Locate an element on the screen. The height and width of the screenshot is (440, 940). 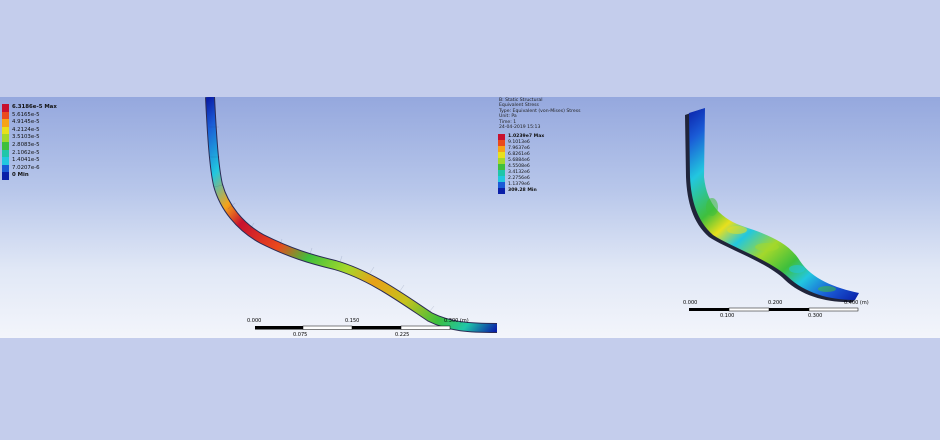
scale-tick-label: 0.075 is located at coordinates (300, 335).